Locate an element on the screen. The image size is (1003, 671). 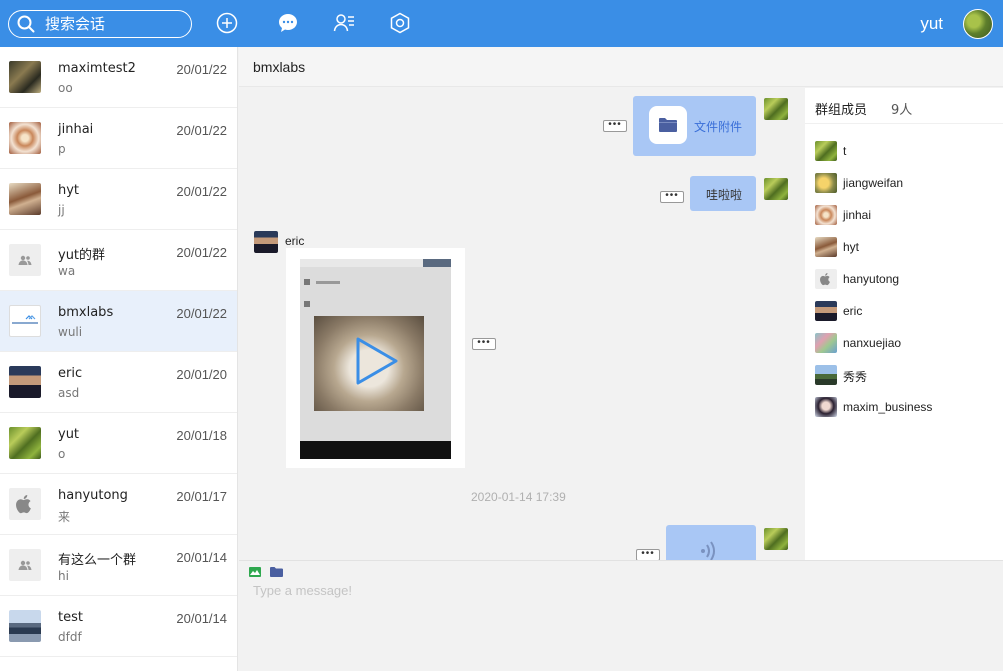
message-input-area is located at coordinates (621, 615).